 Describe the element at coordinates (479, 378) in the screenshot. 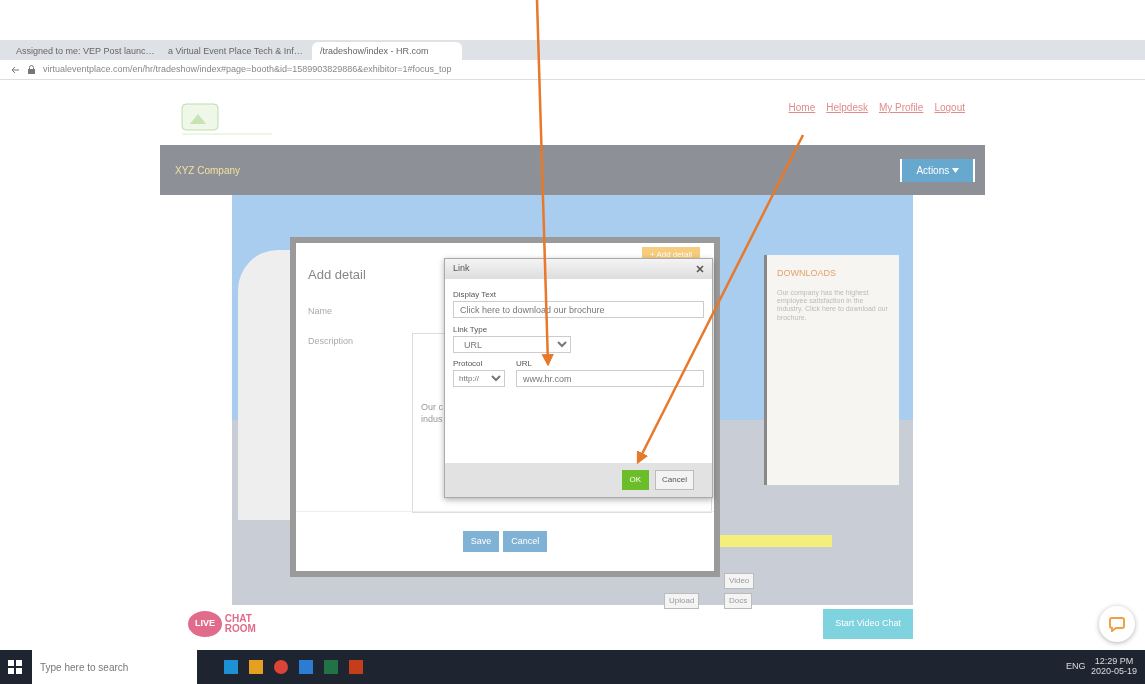

I see `protocol-select: http://` at that location.